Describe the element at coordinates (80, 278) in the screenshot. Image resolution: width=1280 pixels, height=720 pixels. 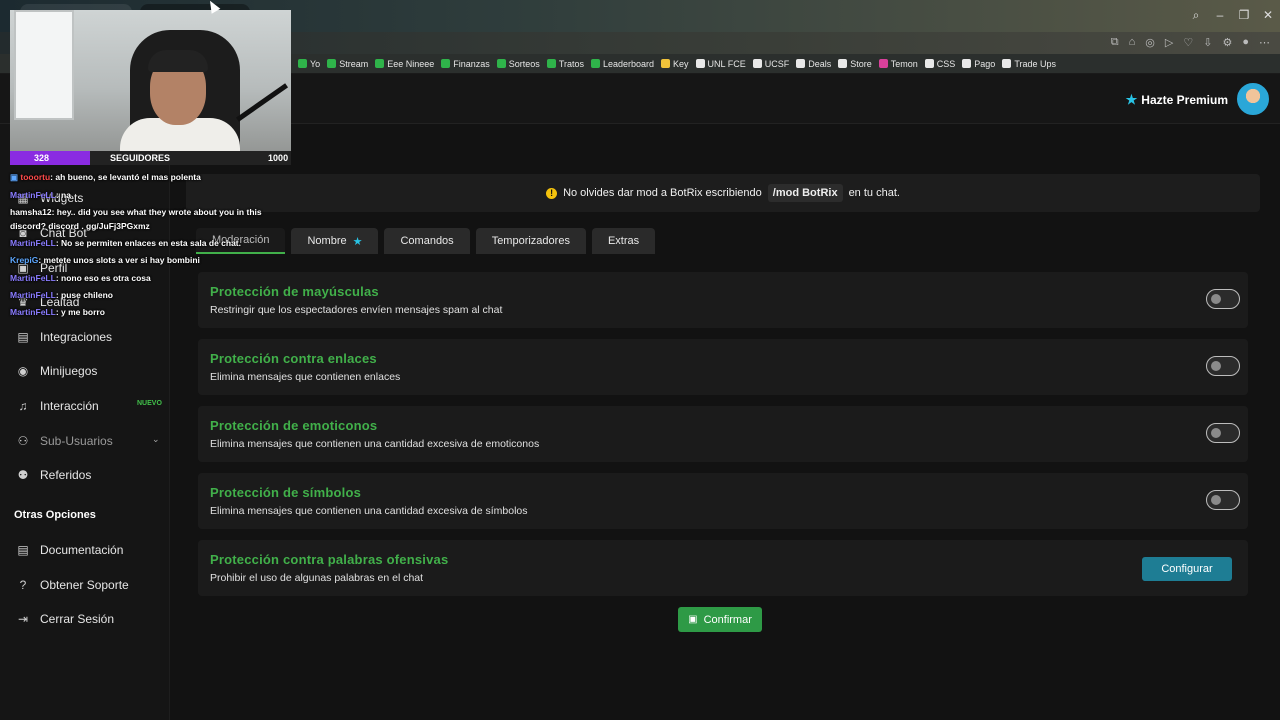
I see `chat-message: MartinFeLL: nono eso es otra cosa` at that location.